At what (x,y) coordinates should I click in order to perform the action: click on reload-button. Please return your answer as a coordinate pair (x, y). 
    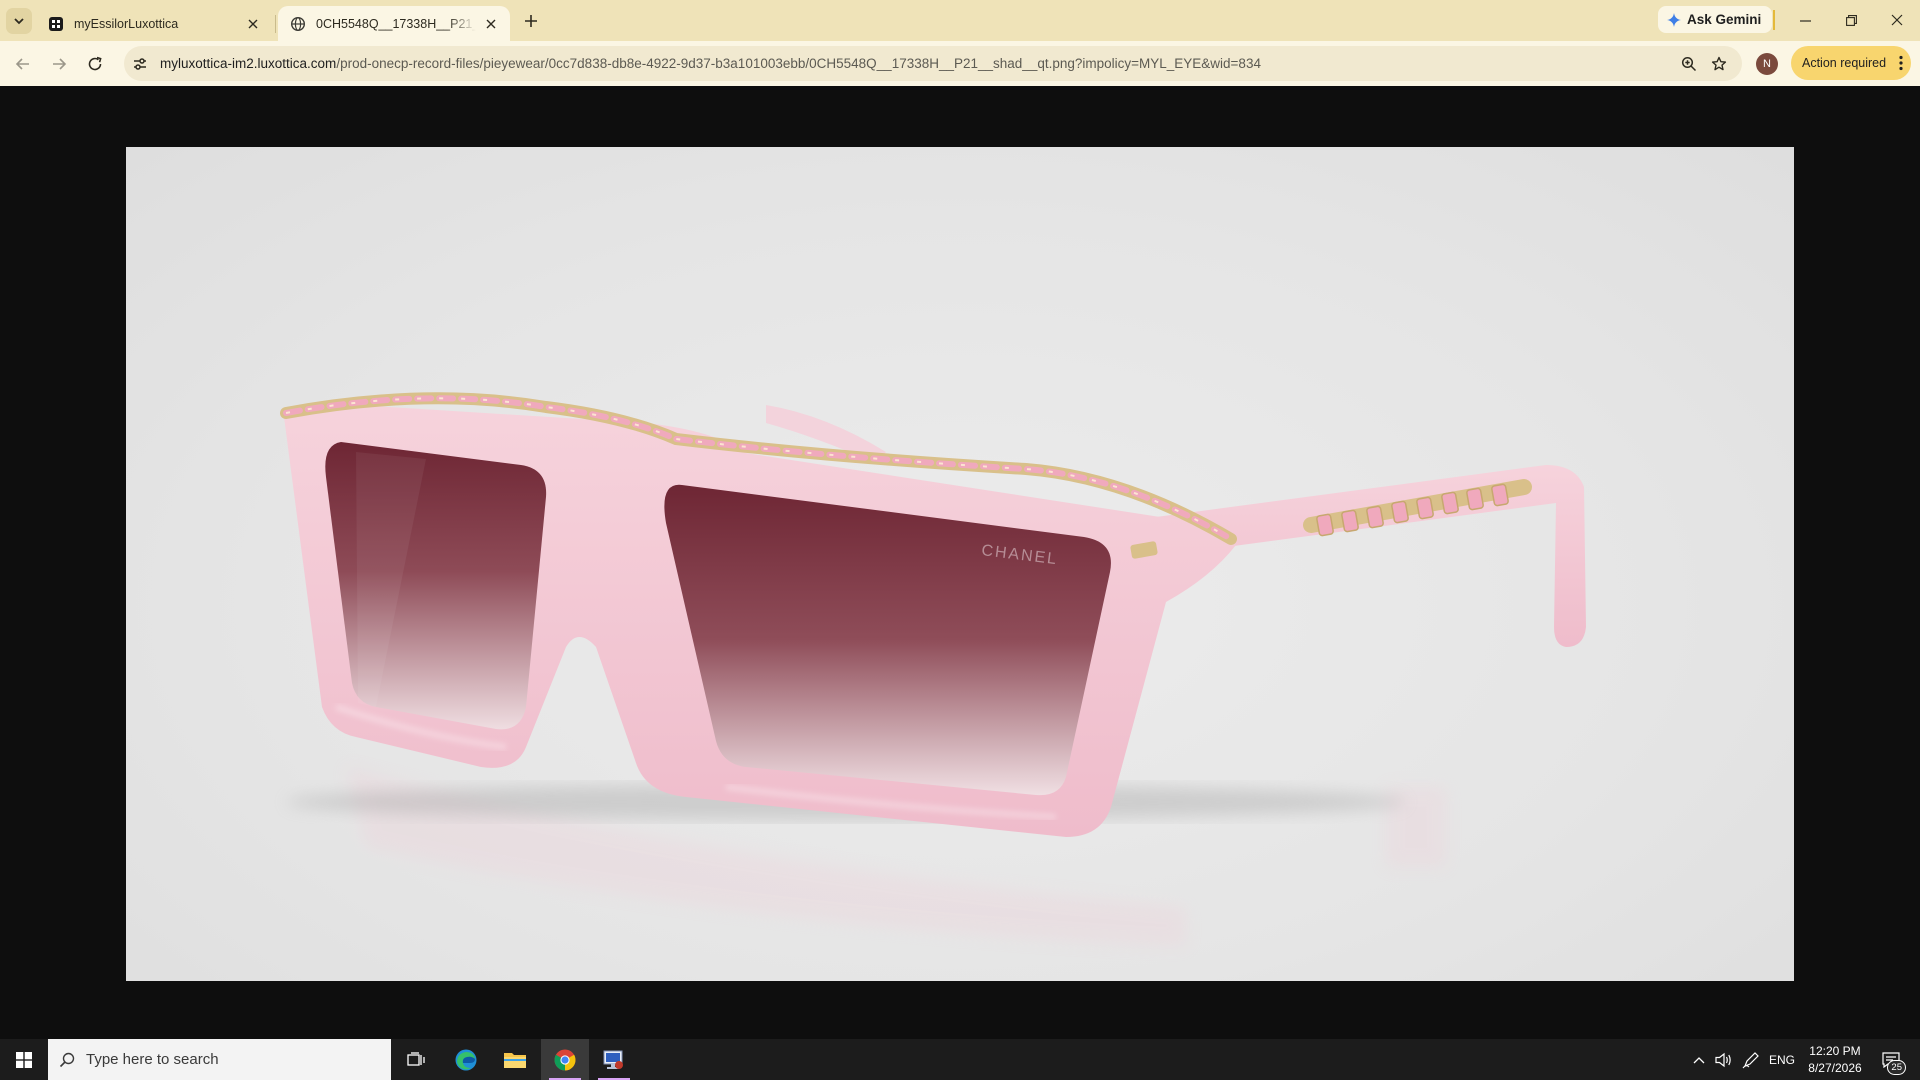
    Looking at the image, I should click on (95, 64).